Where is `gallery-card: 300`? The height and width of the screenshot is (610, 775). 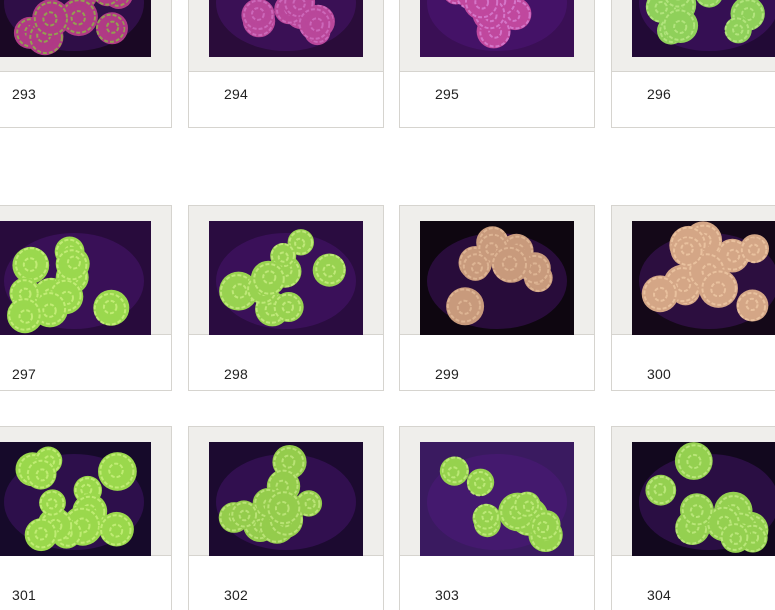
gallery-card: 300 is located at coordinates (693, 298).